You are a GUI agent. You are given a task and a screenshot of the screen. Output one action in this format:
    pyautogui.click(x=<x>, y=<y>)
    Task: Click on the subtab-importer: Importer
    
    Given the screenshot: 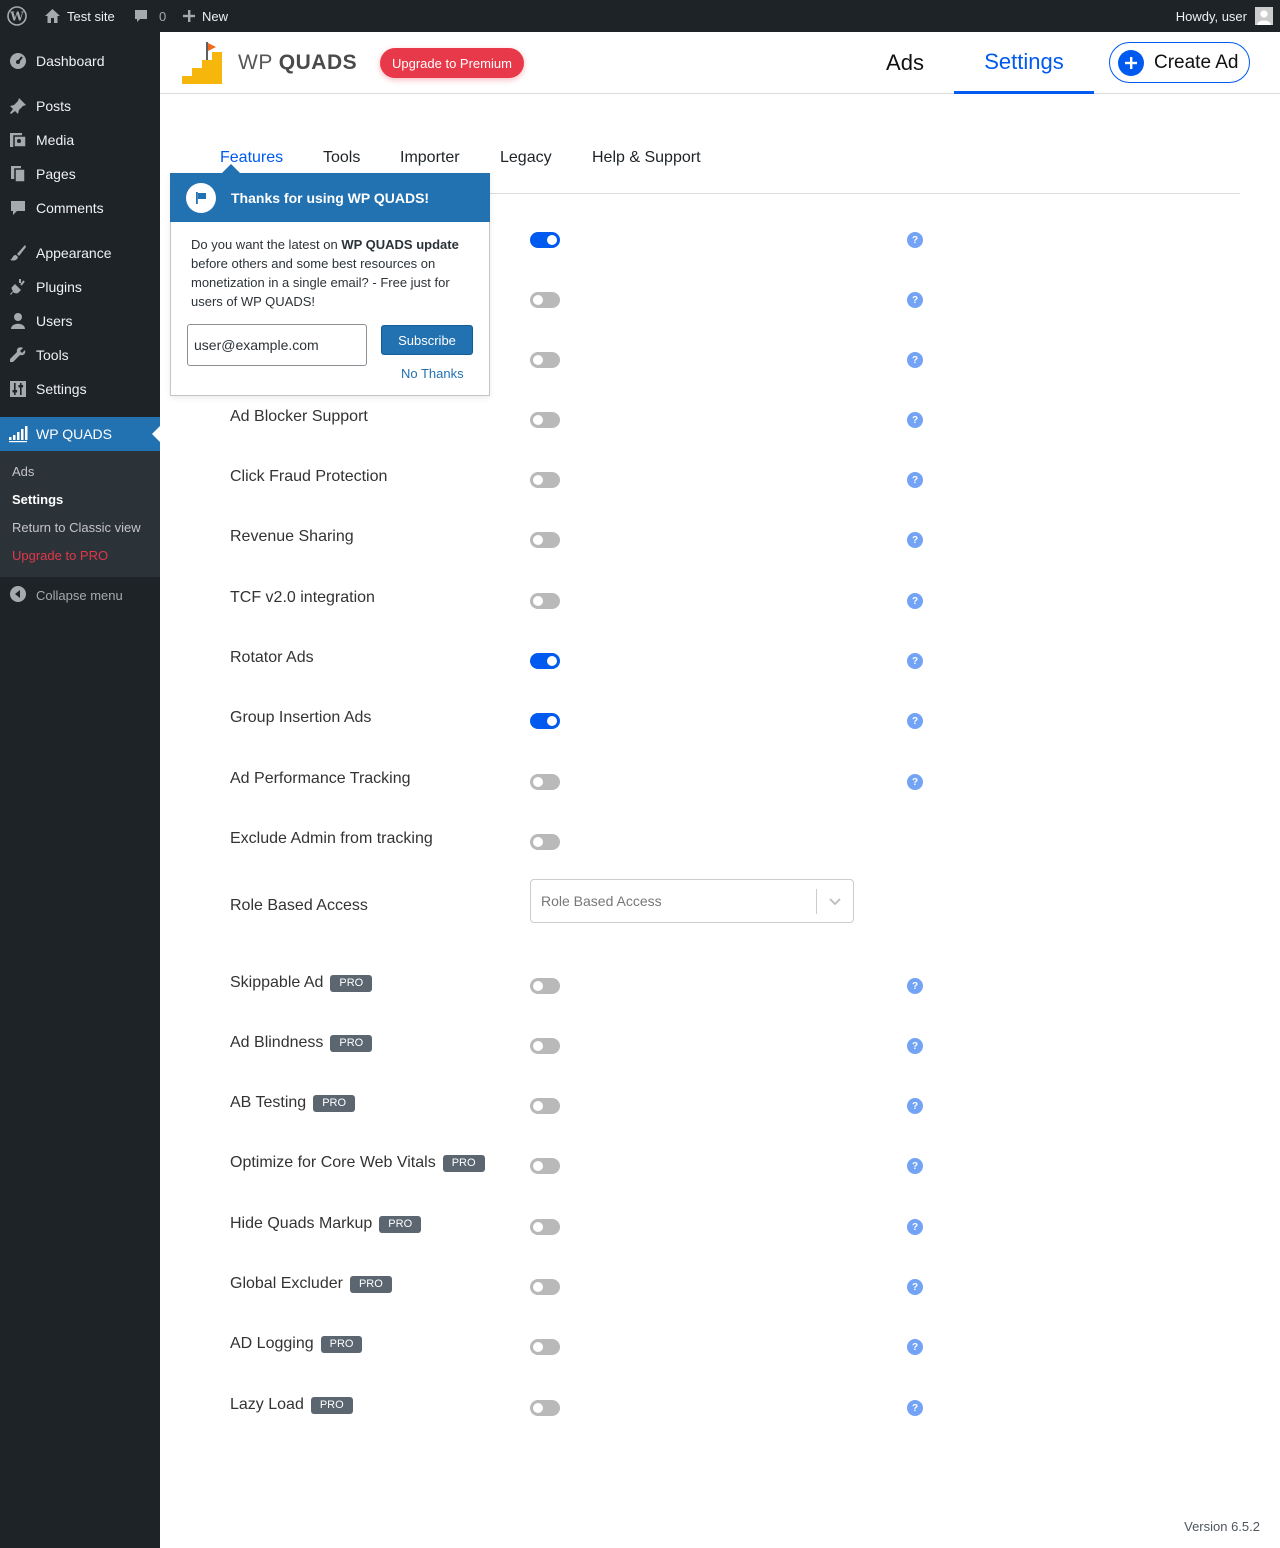 What is the action you would take?
    pyautogui.click(x=430, y=158)
    